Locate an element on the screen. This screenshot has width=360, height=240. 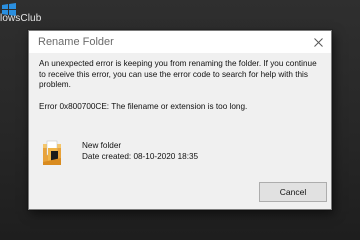
date-created-value: 08-10-2020 18:35 is located at coordinates (166, 156).